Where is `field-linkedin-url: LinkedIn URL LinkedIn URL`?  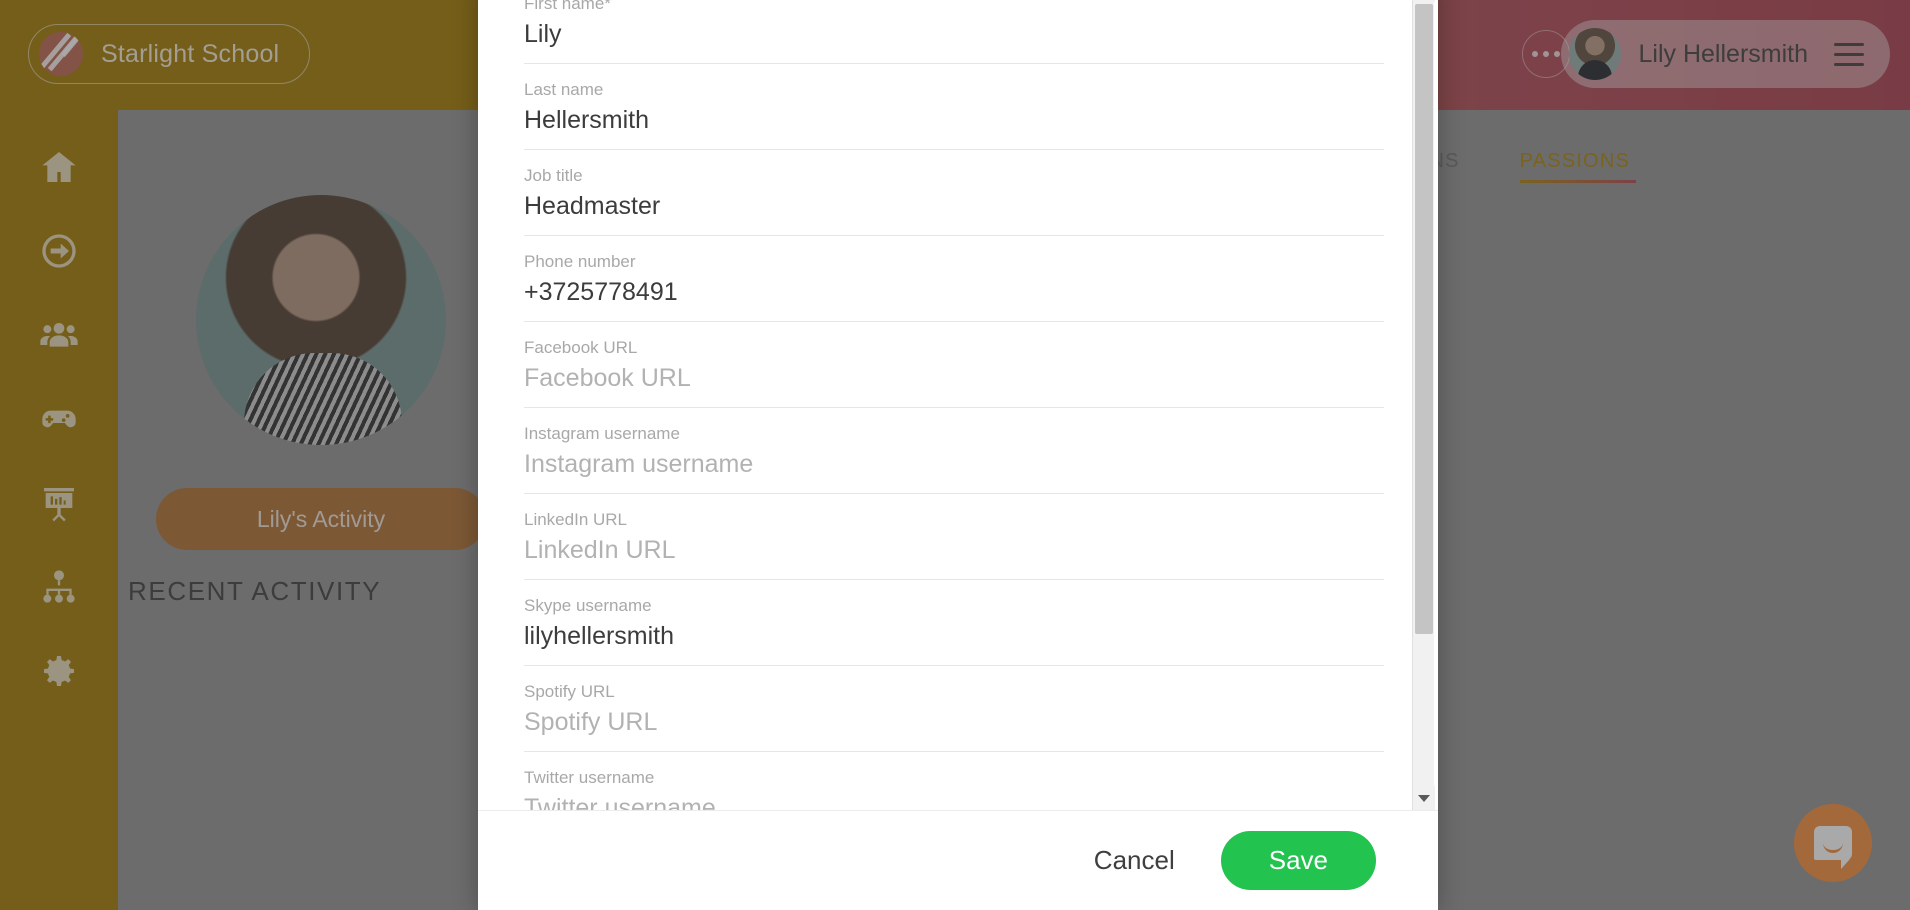 field-linkedin-url: LinkedIn URL LinkedIn URL is located at coordinates (954, 537).